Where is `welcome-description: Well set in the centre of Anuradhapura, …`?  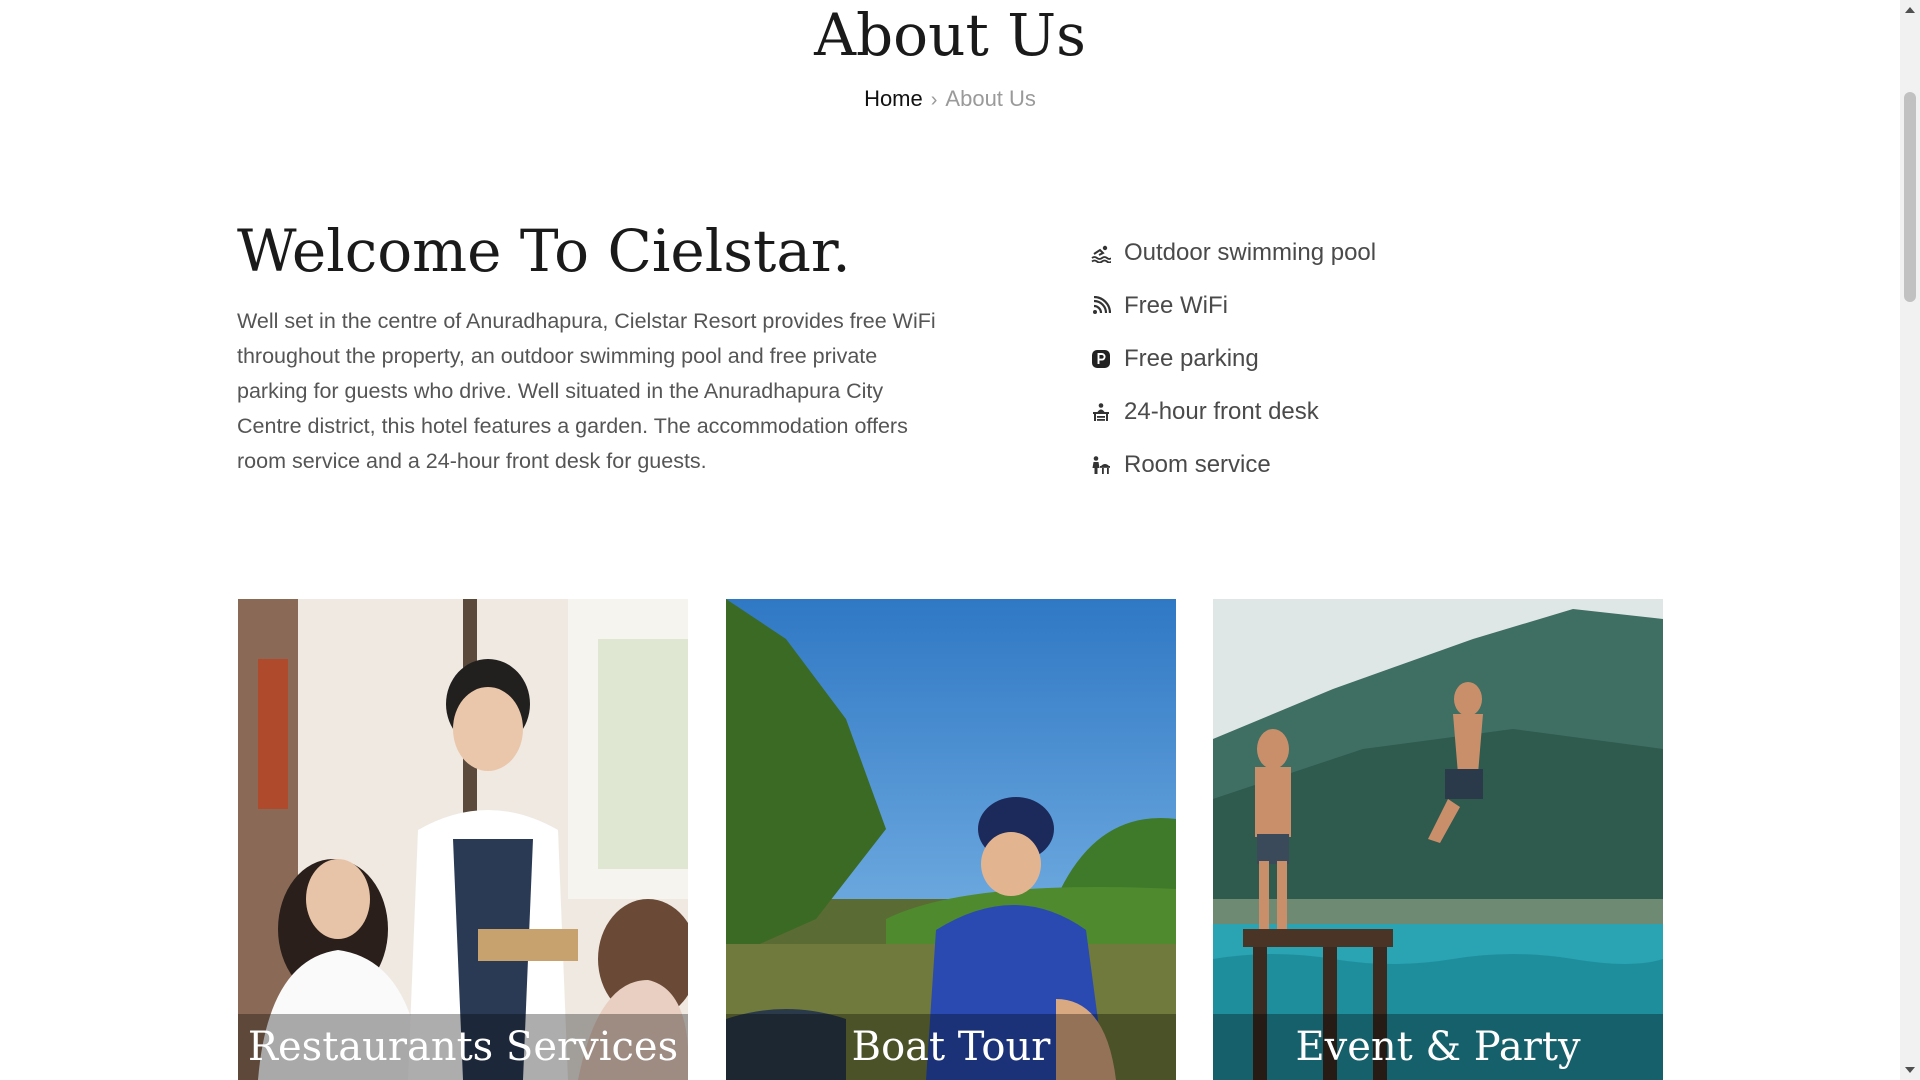 welcome-description: Well set in the centre of Anuradhapura, … is located at coordinates (586, 391).